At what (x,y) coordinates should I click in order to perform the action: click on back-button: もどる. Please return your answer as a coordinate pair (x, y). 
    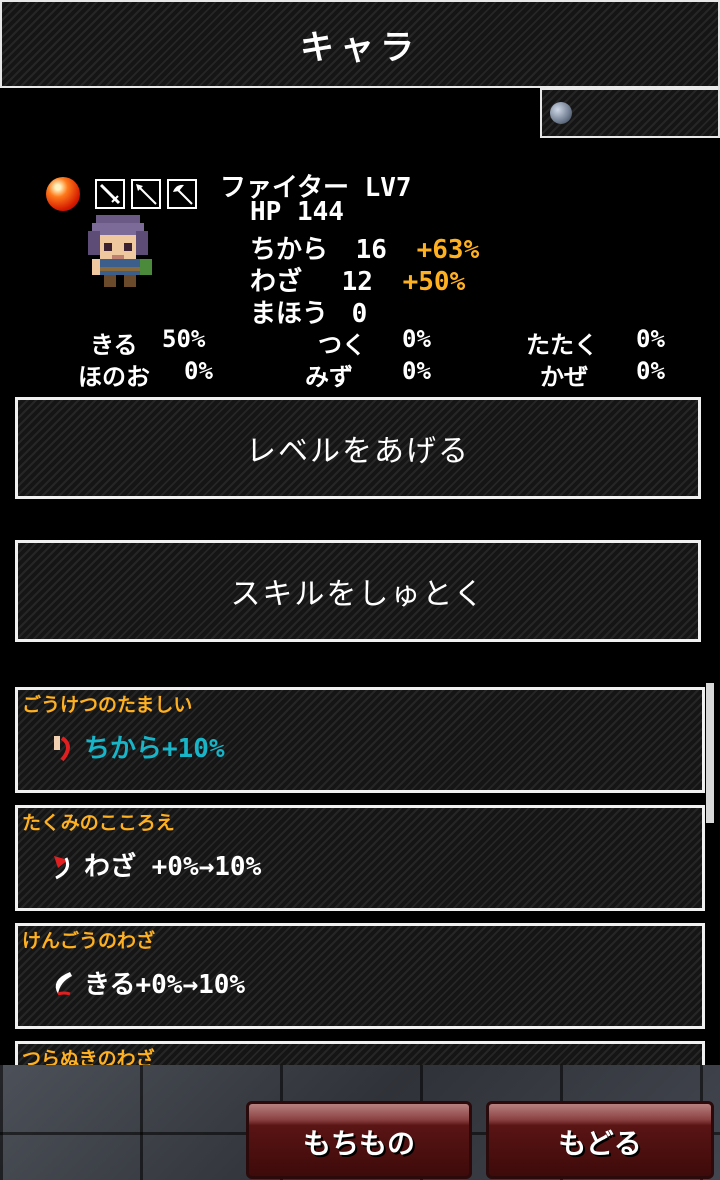
    Looking at the image, I should click on (600, 1140).